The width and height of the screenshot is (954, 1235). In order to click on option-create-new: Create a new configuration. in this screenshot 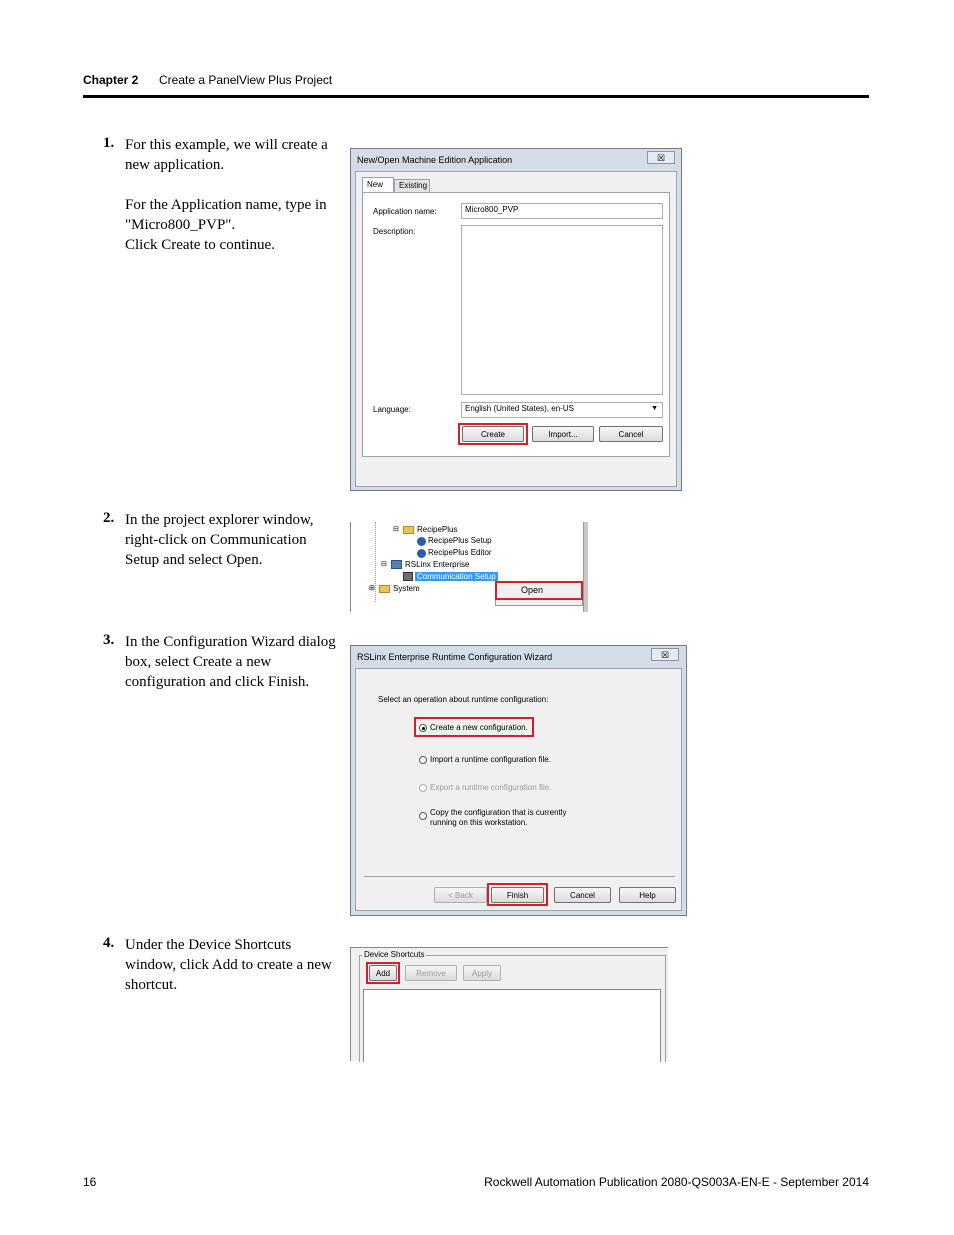, I will do `click(479, 727)`.